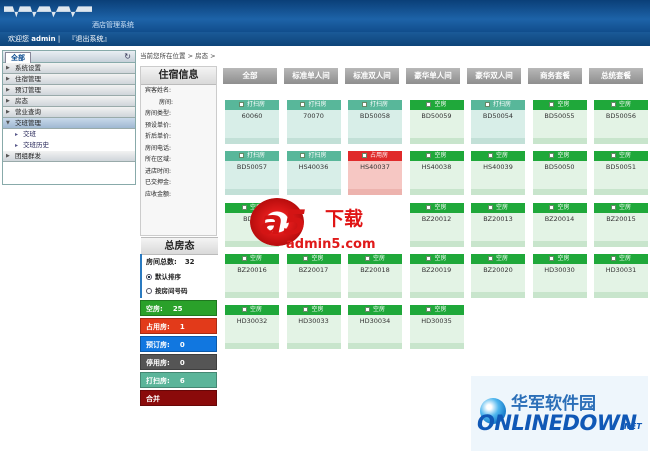 This screenshot has height=455, width=650. Describe the element at coordinates (559, 413) in the screenshot. I see `onlinedown-watermark: 华军软件园 ONLINEDOWN .NET` at that location.